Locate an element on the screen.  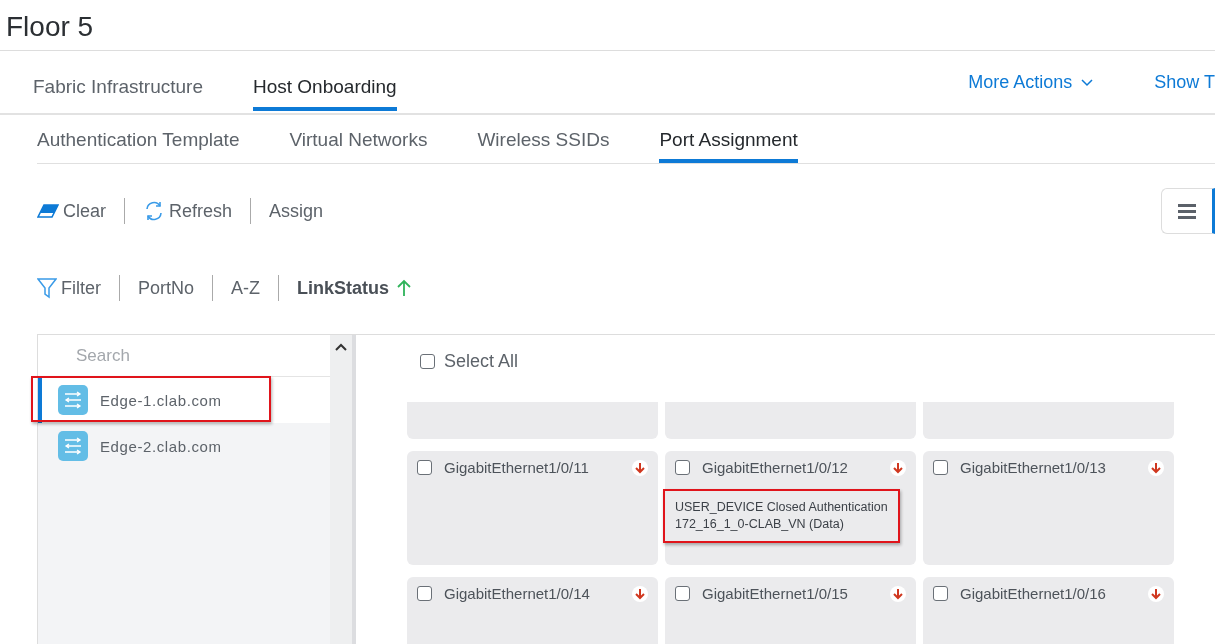
tab: Authentication Template is located at coordinates (138, 139).